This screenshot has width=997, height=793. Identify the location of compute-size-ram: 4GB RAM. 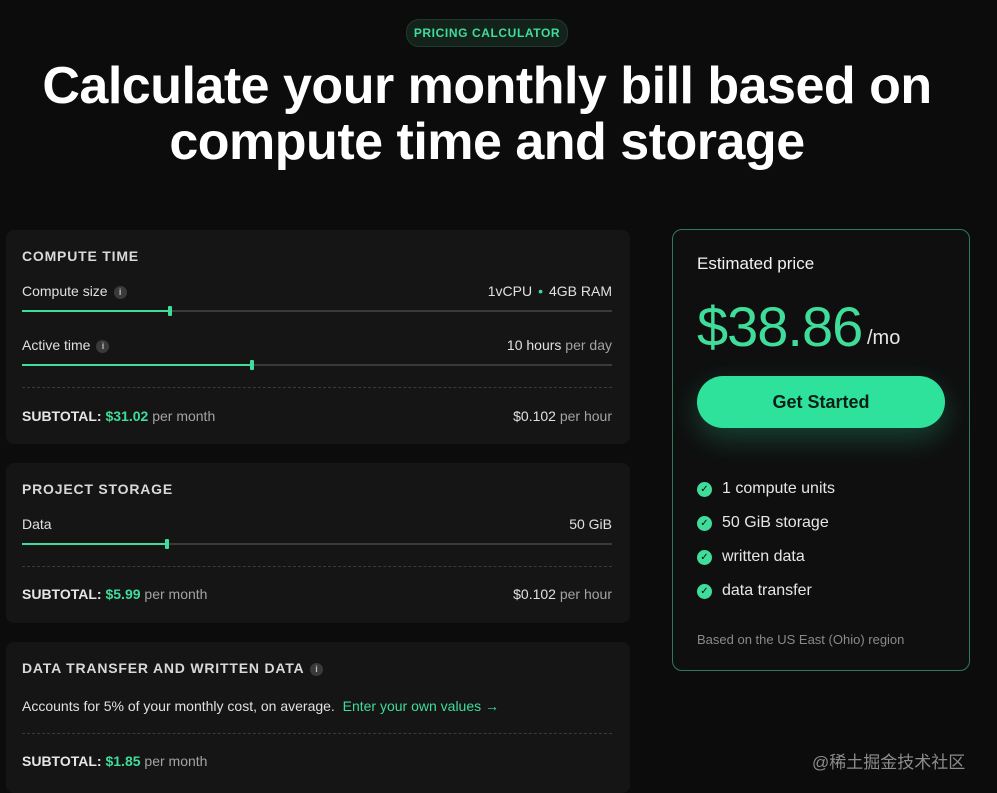
(580, 291).